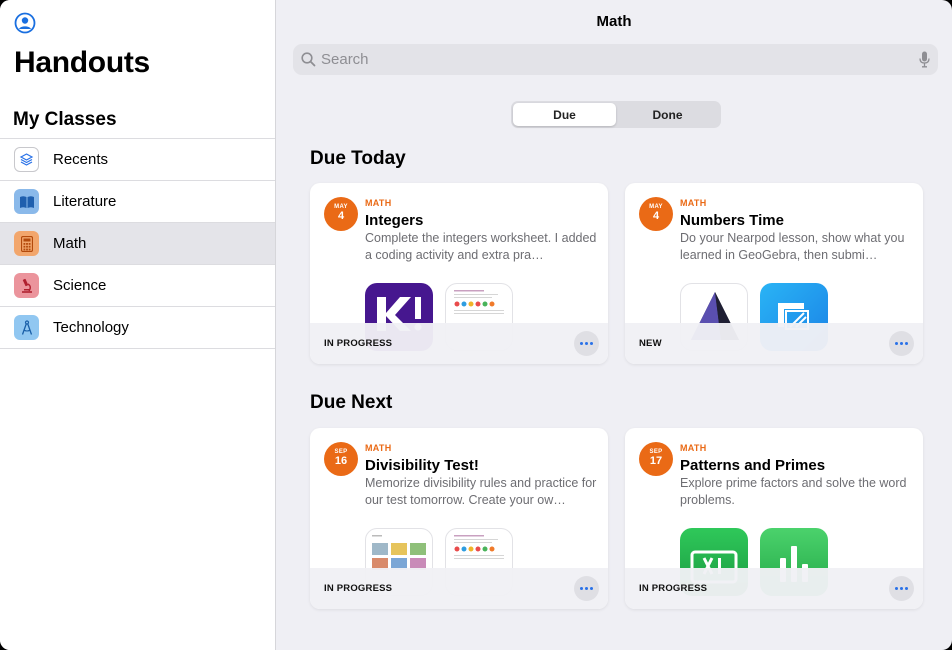  What do you see at coordinates (80, 285) in the screenshot?
I see `sidebar-item-label: Science` at bounding box center [80, 285].